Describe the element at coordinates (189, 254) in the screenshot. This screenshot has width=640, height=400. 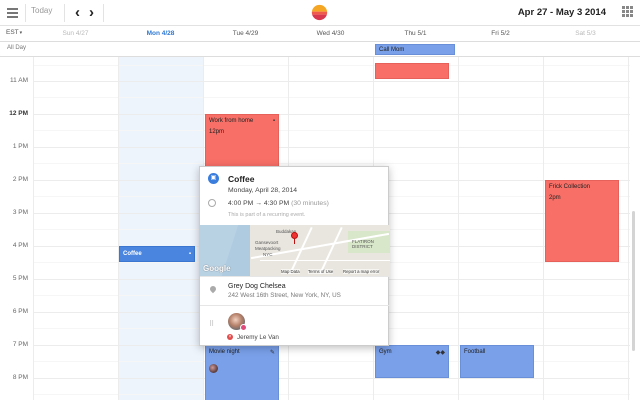
I see `recurring-icon: ▪` at that location.